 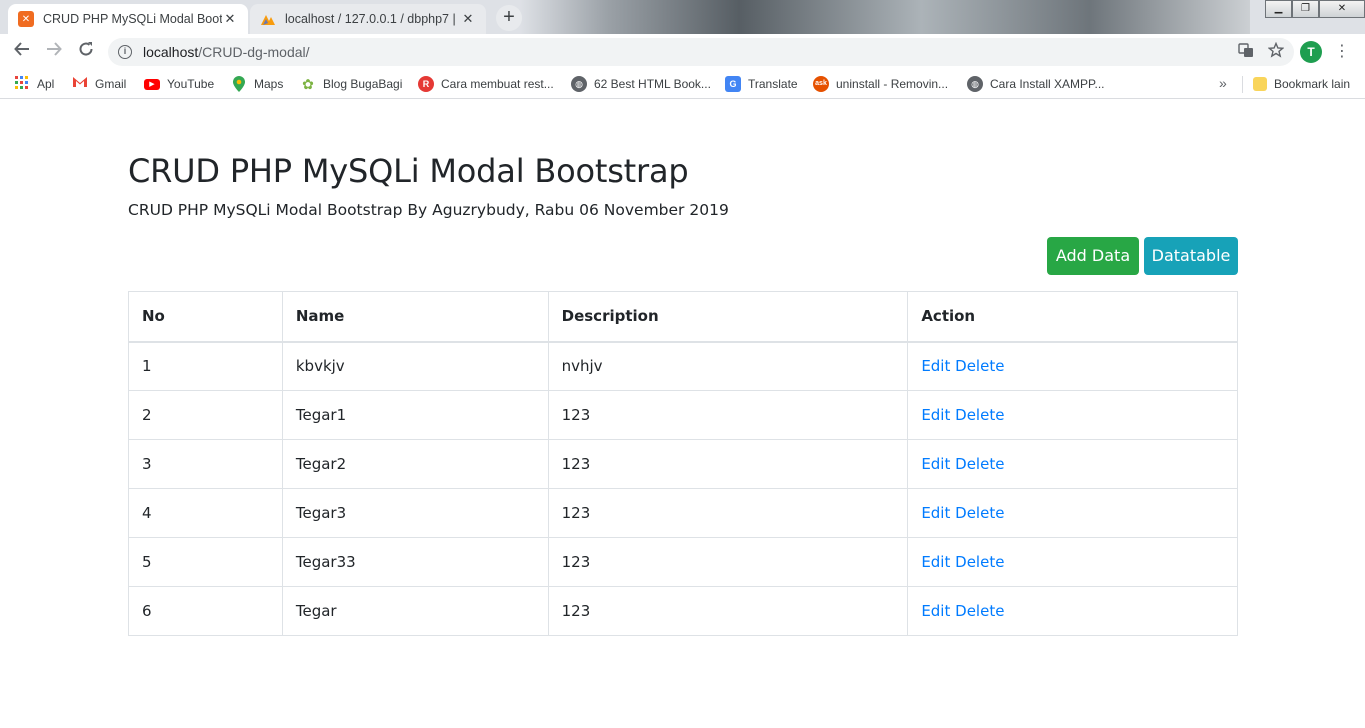 I want to click on datatable-button: Datatable, so click(x=1191, y=256).